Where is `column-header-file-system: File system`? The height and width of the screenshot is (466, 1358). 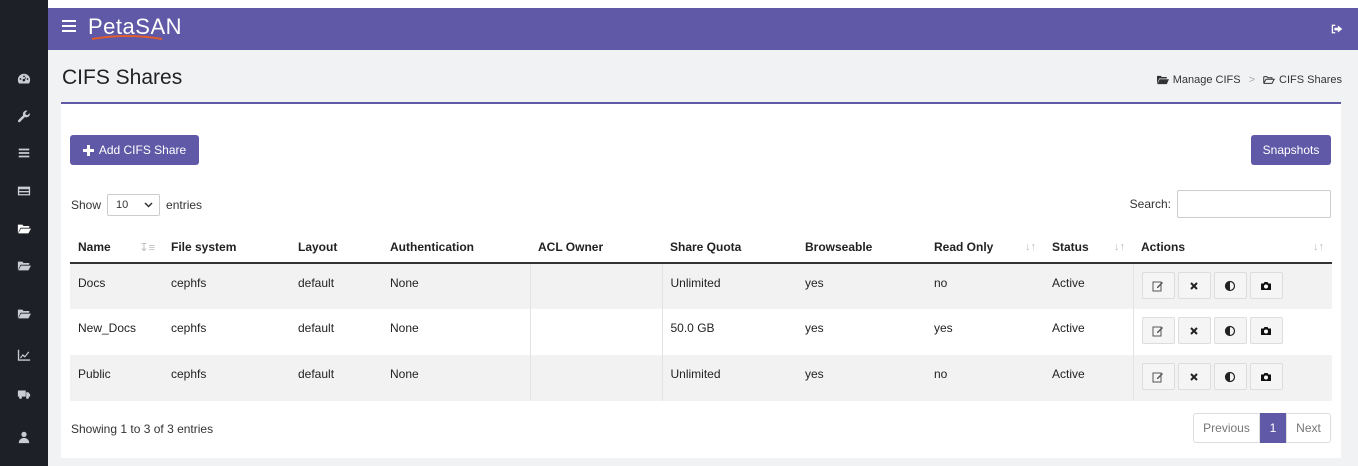
column-header-file-system: File system is located at coordinates (226, 247).